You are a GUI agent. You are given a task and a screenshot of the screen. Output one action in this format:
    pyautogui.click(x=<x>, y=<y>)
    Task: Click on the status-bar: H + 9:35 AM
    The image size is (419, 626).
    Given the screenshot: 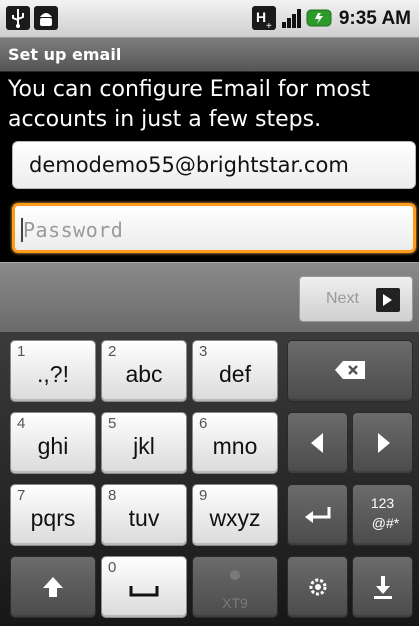 What is the action you would take?
    pyautogui.click(x=209, y=19)
    